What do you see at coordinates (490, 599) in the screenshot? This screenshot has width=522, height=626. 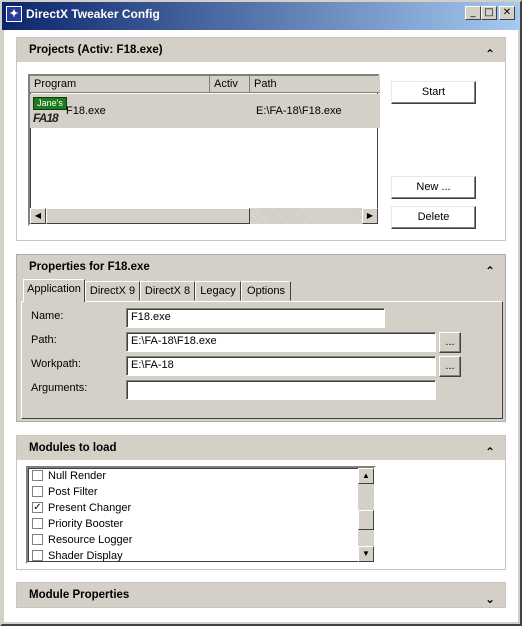 I see `chevron-double-down-icon: ⌄` at bounding box center [490, 599].